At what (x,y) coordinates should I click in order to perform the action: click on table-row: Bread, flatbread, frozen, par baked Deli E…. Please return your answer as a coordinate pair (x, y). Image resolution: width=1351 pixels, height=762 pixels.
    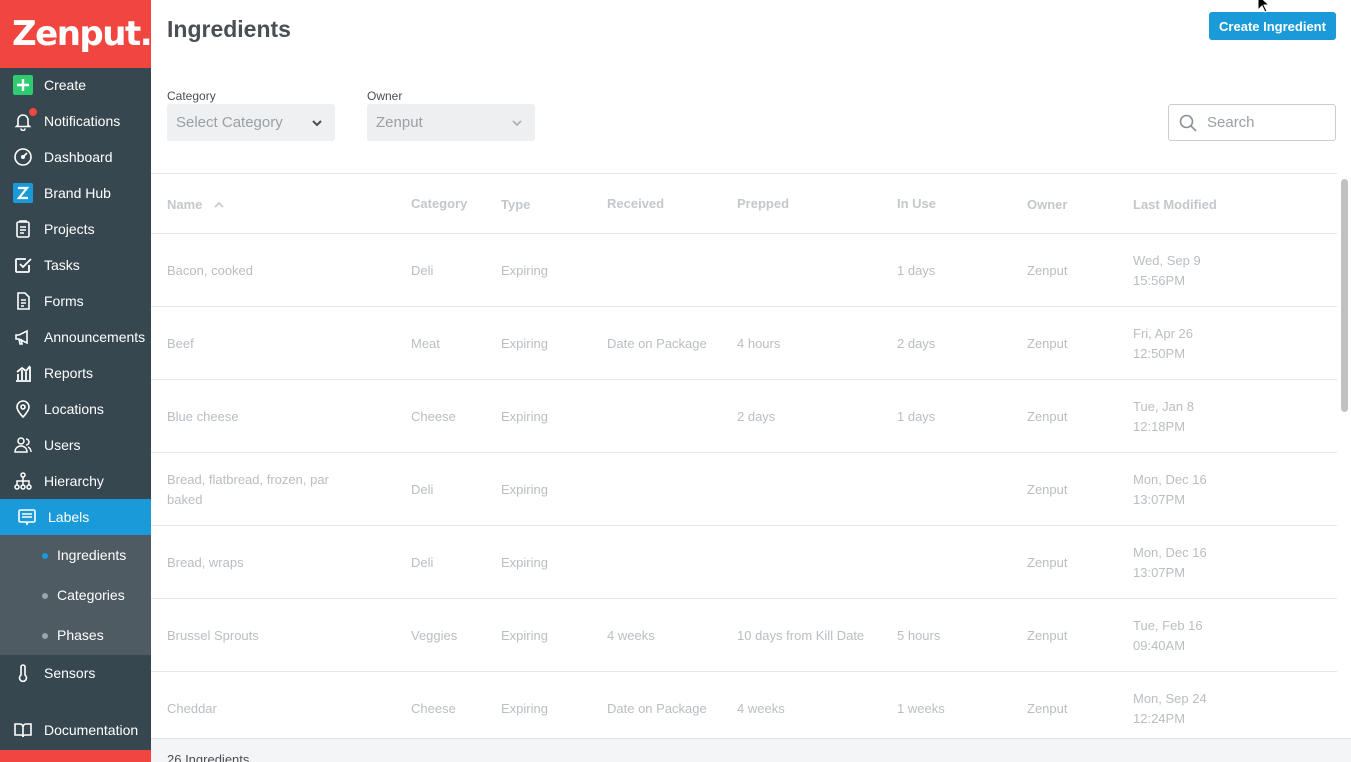
    Looking at the image, I should click on (744, 488).